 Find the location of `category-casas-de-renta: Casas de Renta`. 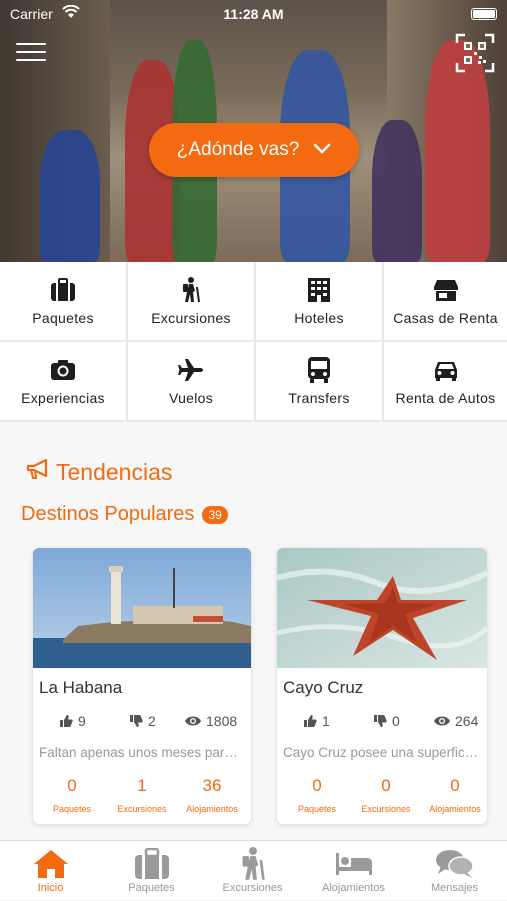

category-casas-de-renta: Casas de Renta is located at coordinates (445, 301).